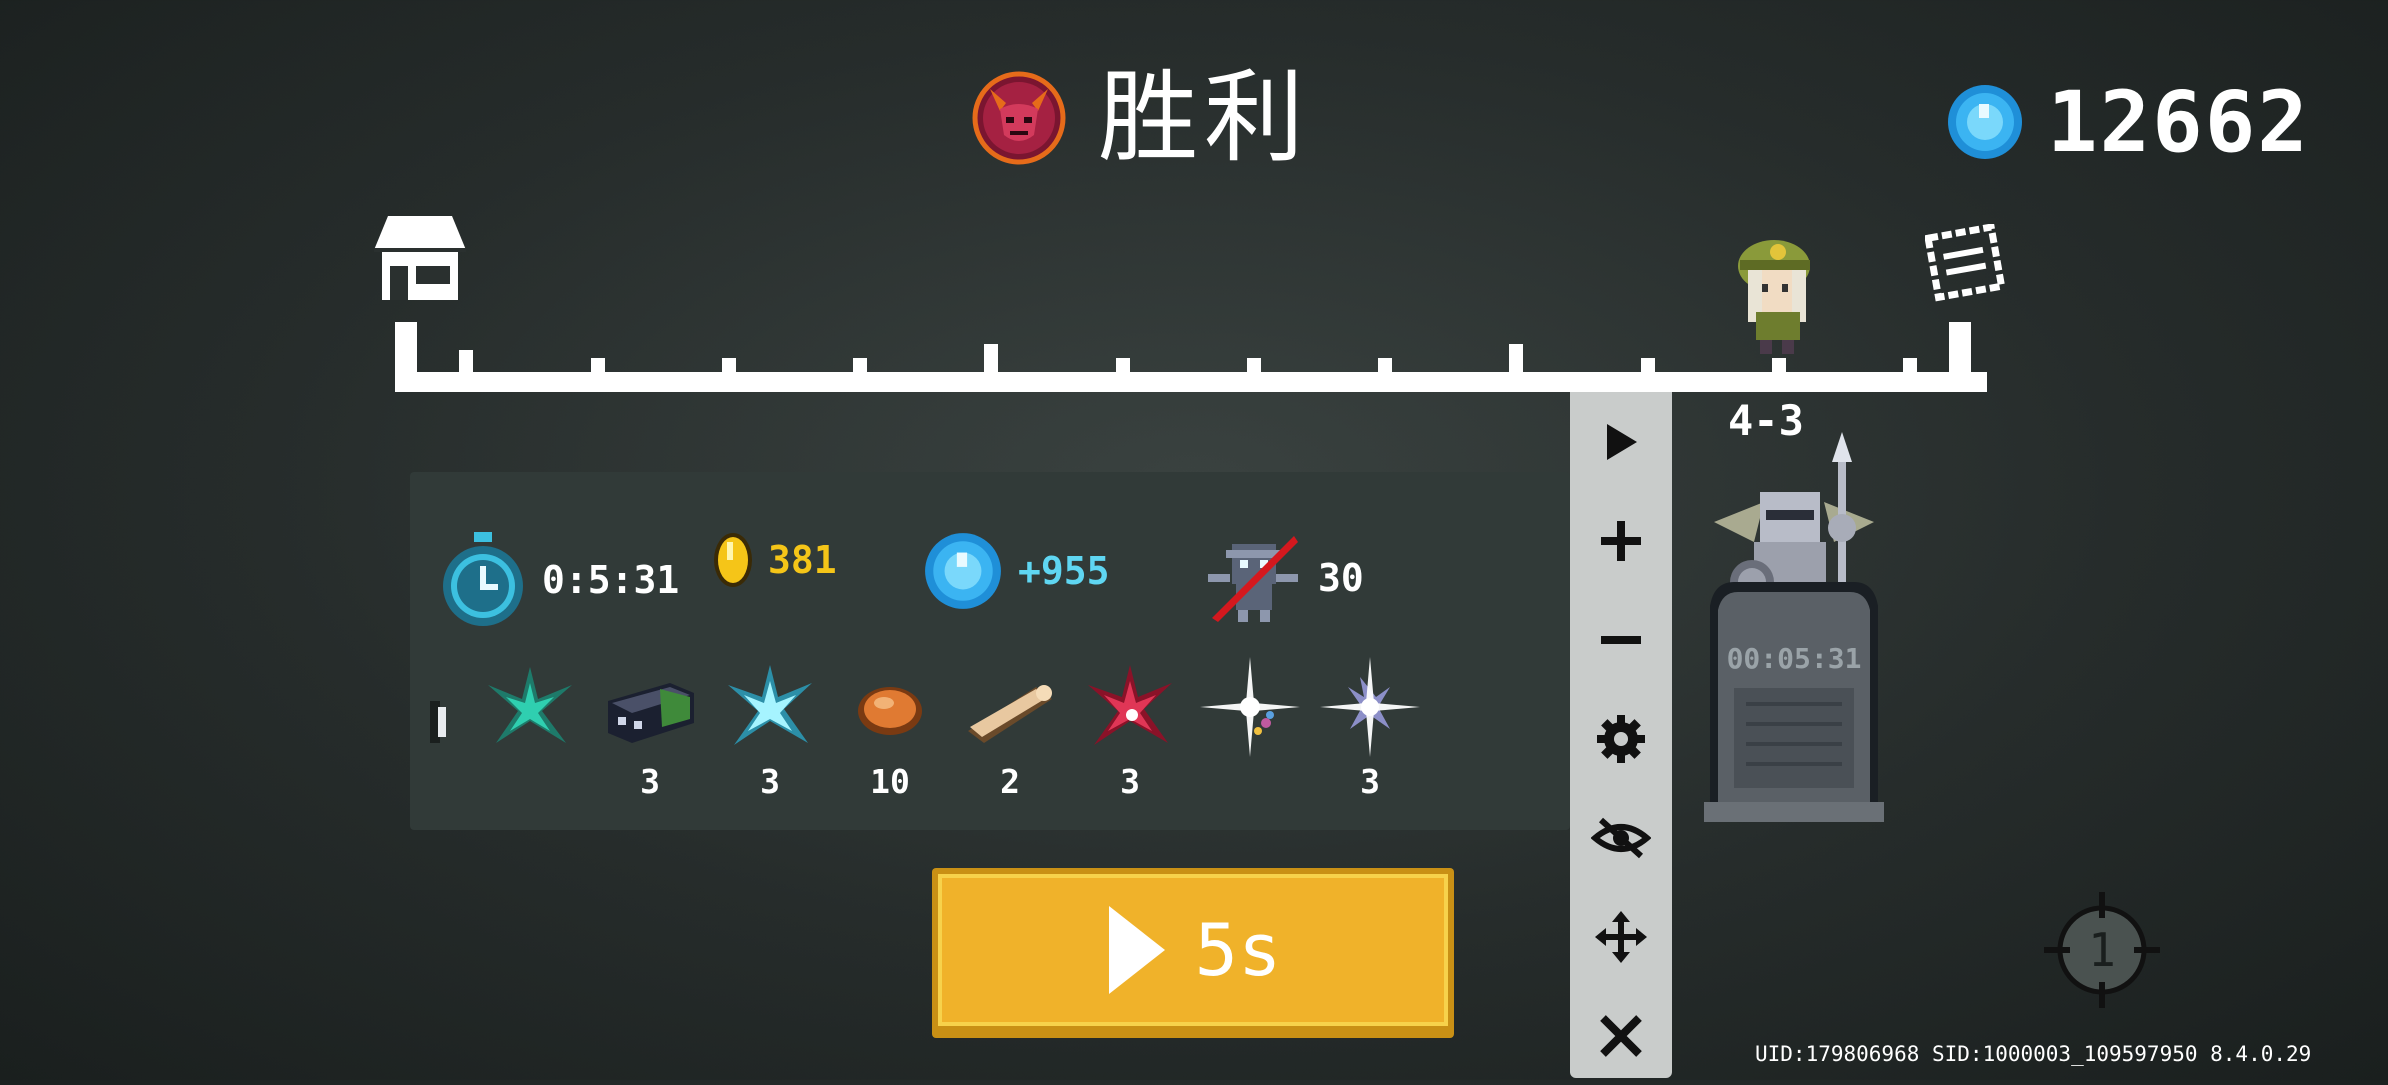 The image size is (2388, 1085). Describe the element at coordinates (530, 705) in the screenshot. I see `green-leaf-icon` at that location.